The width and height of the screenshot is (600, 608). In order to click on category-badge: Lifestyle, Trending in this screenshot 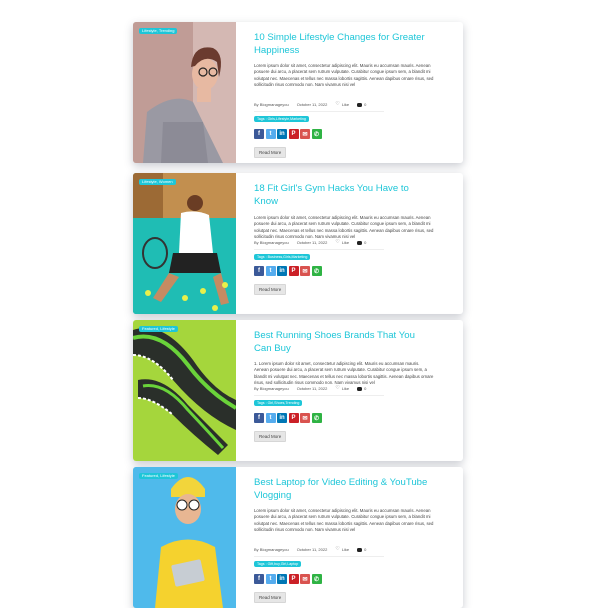, I will do `click(158, 31)`.